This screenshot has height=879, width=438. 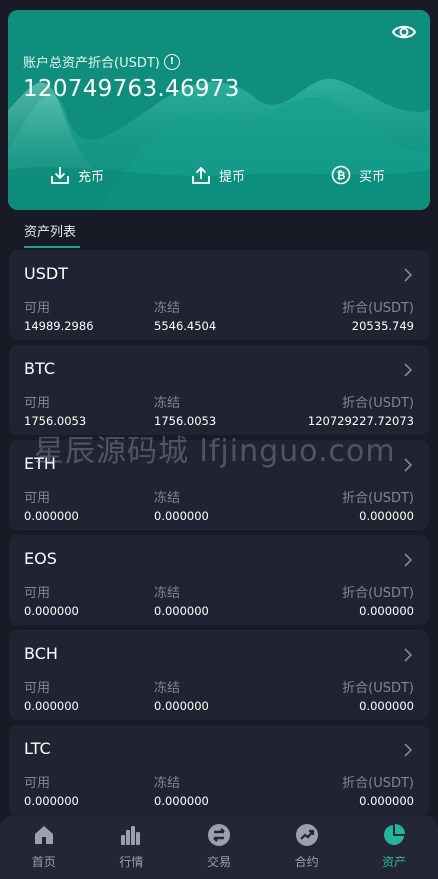 What do you see at coordinates (394, 847) in the screenshot?
I see `nav-assets: 资产` at bounding box center [394, 847].